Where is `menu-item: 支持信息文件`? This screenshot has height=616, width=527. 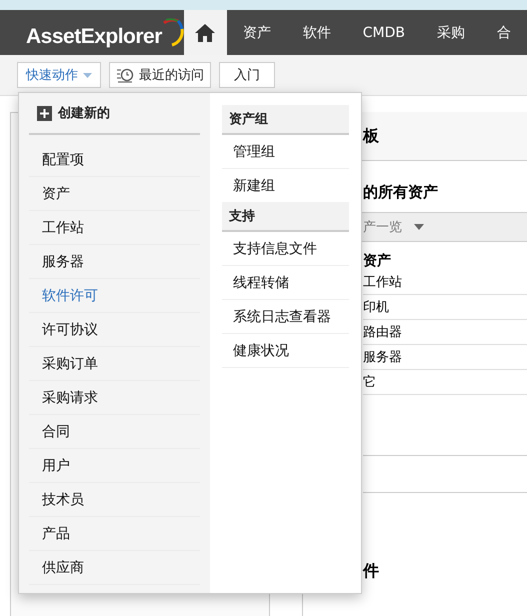 menu-item: 支持信息文件 is located at coordinates (285, 249).